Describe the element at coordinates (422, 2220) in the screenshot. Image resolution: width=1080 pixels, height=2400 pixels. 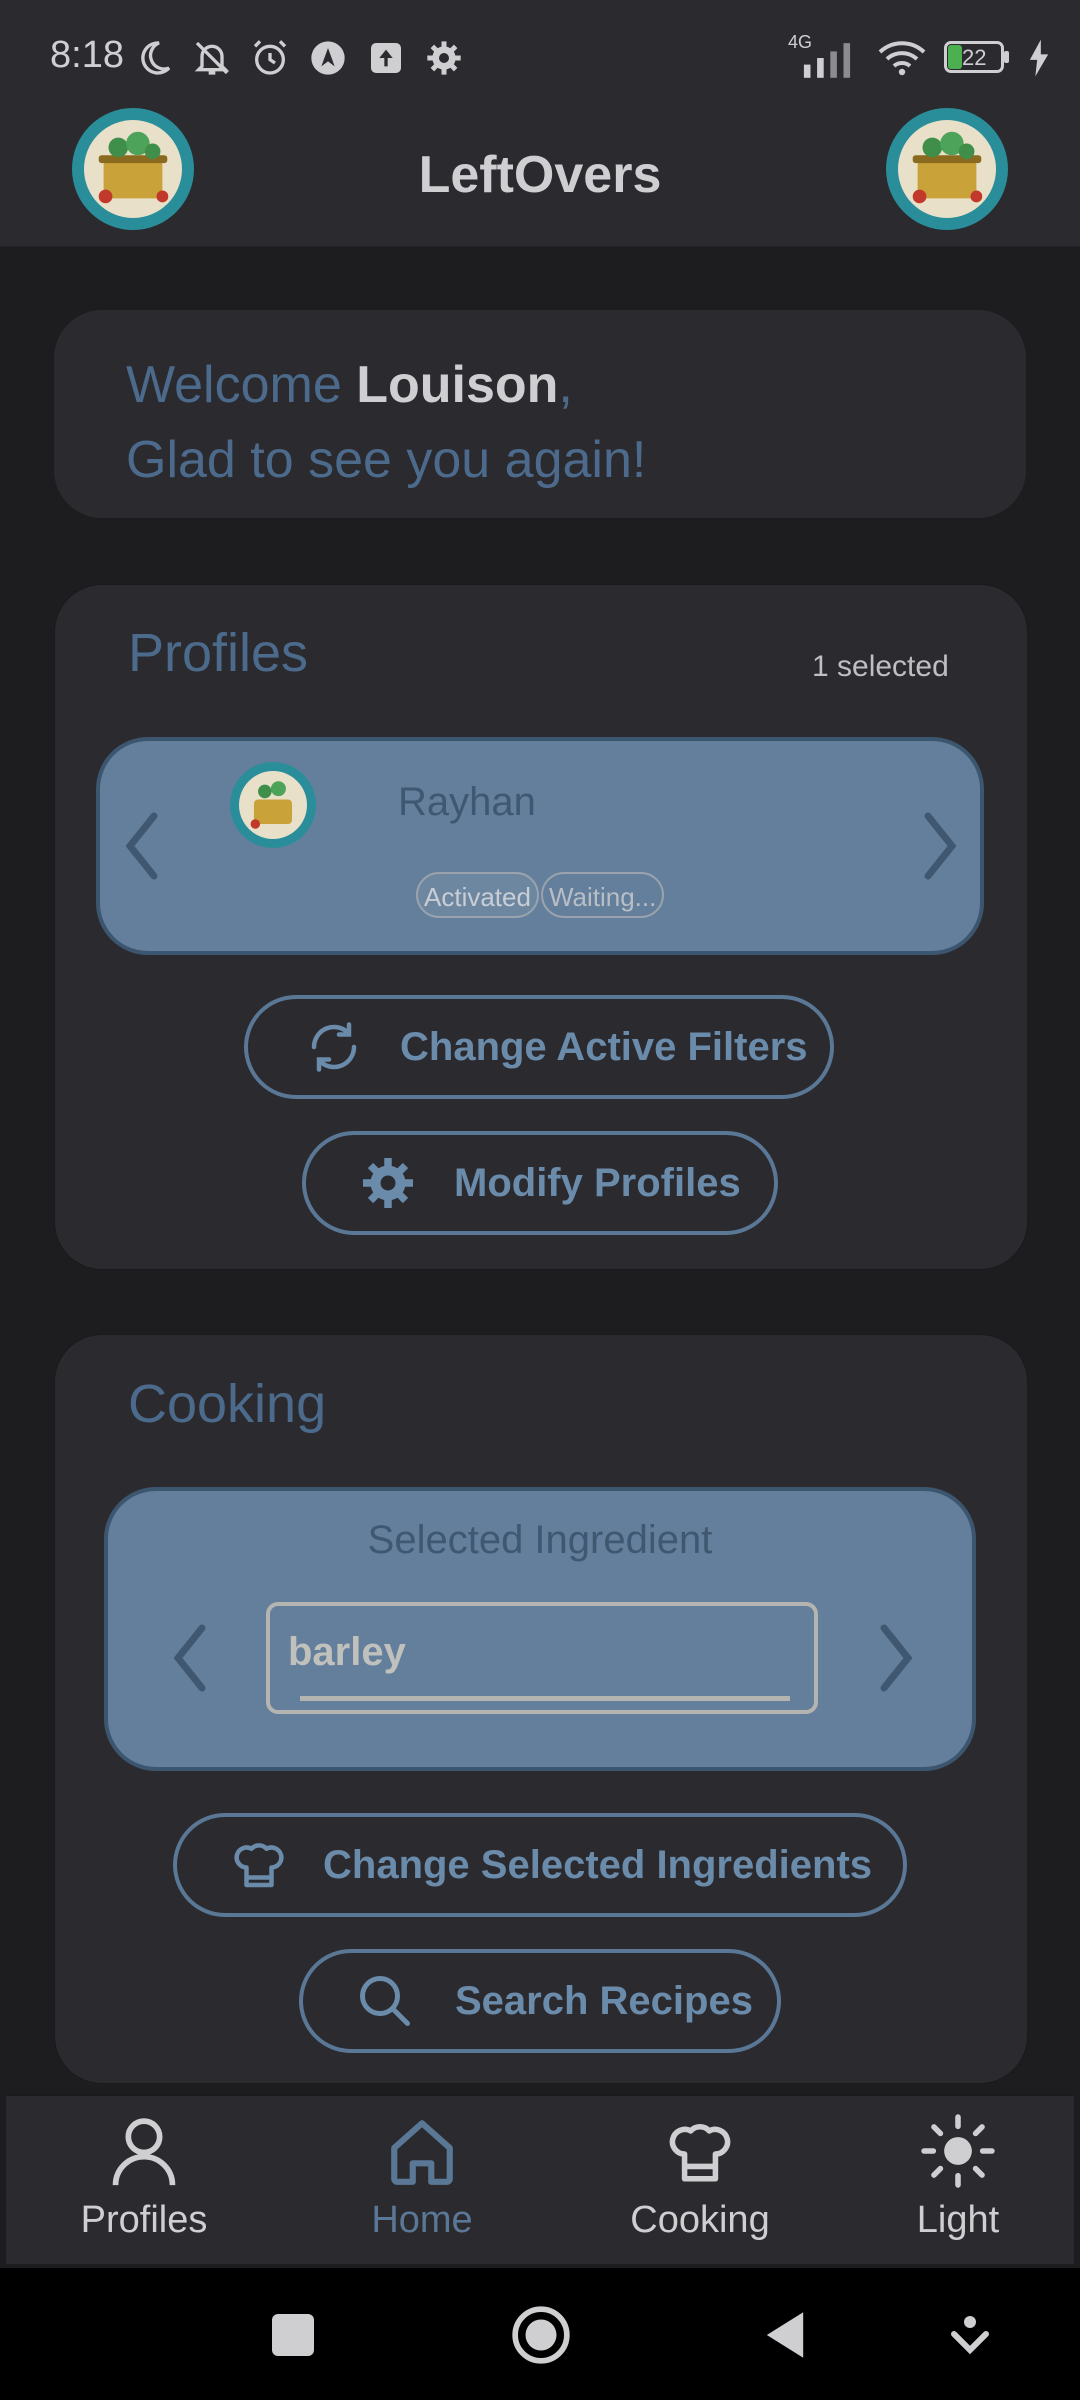
I see `nav-label-home: Home` at that location.